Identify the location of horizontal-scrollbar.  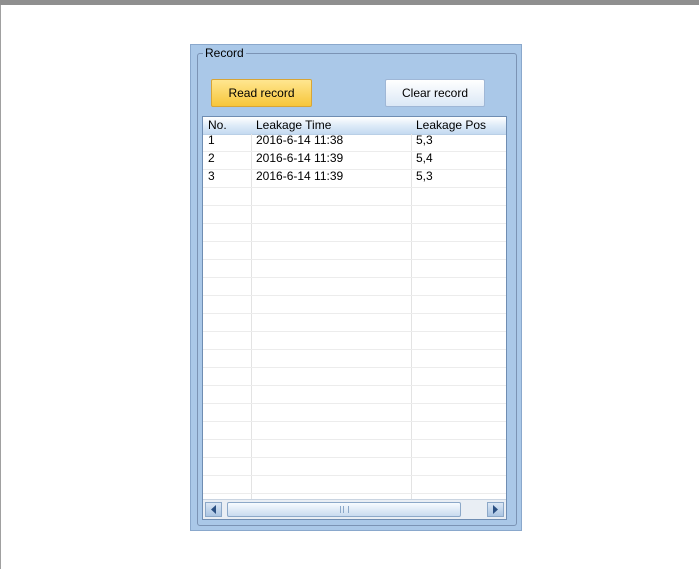
(354, 509).